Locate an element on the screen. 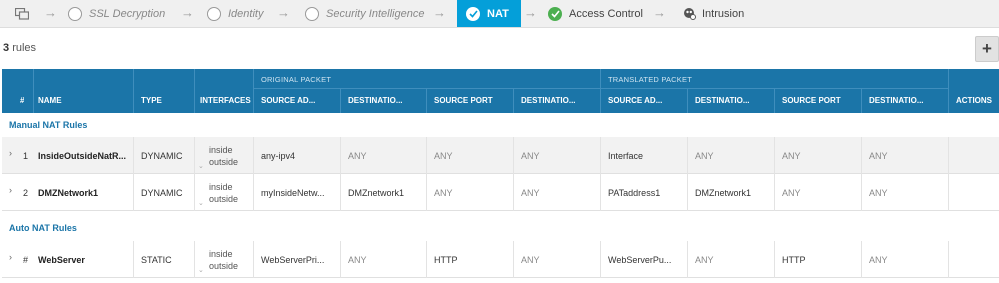 The width and height of the screenshot is (999, 283). col-type: TYPE is located at coordinates (151, 100).